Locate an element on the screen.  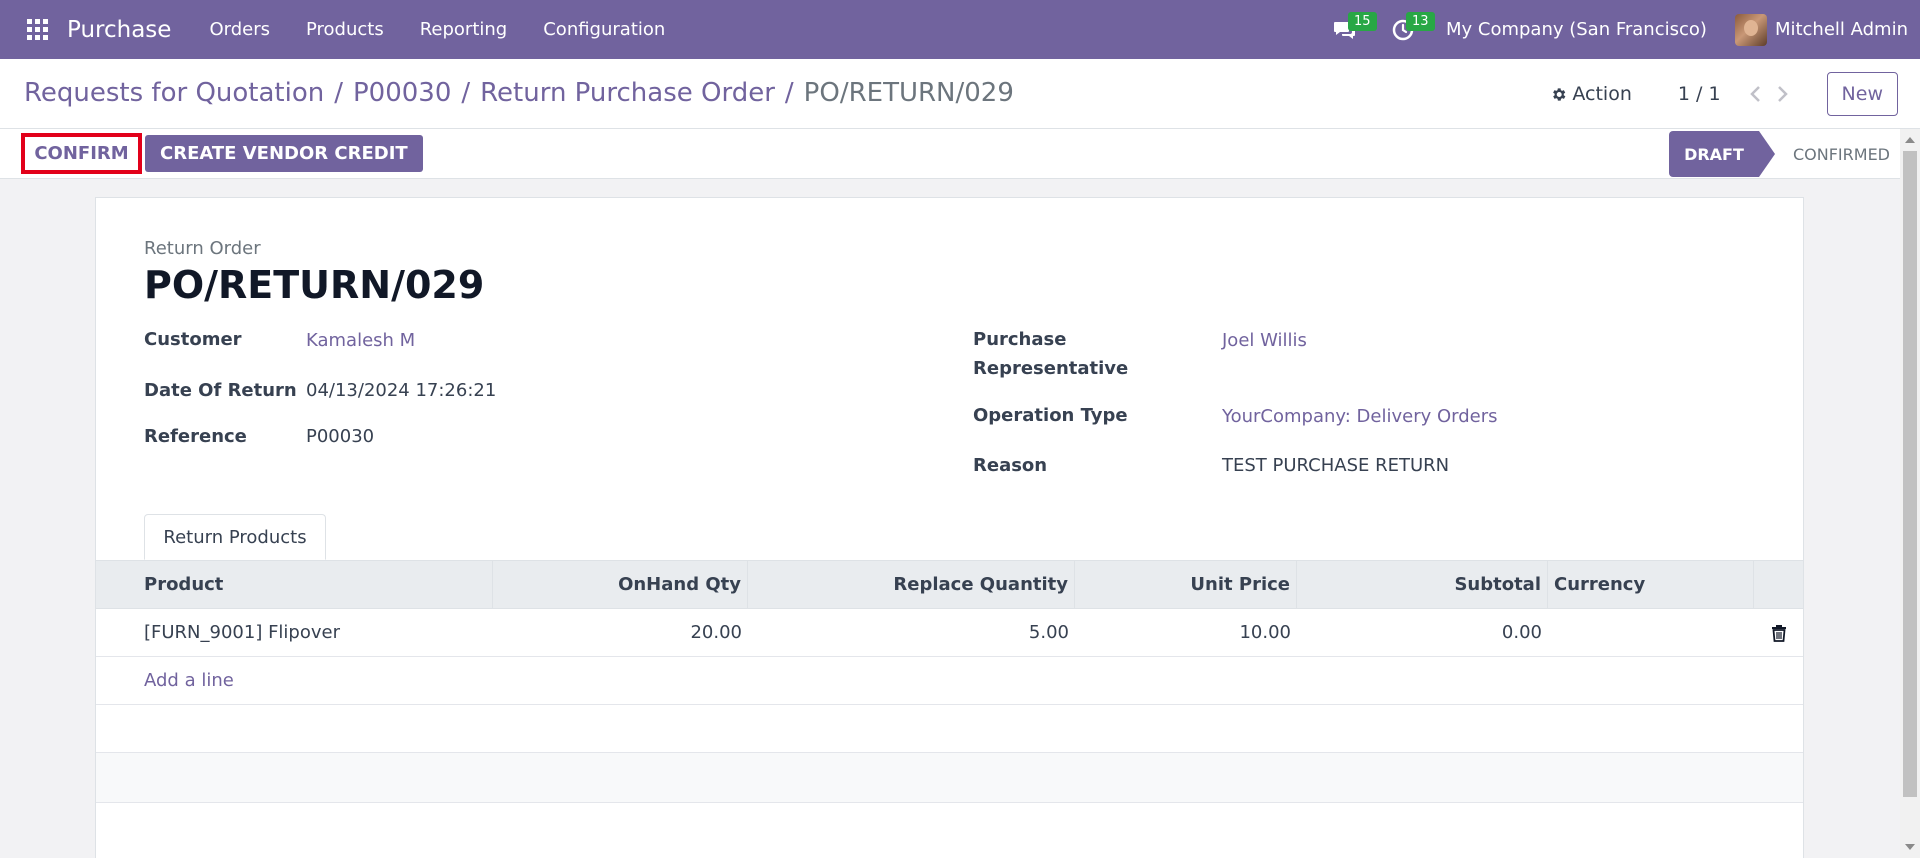
main-menu: Orders Products Reporting Configuration is located at coordinates (437, 29).